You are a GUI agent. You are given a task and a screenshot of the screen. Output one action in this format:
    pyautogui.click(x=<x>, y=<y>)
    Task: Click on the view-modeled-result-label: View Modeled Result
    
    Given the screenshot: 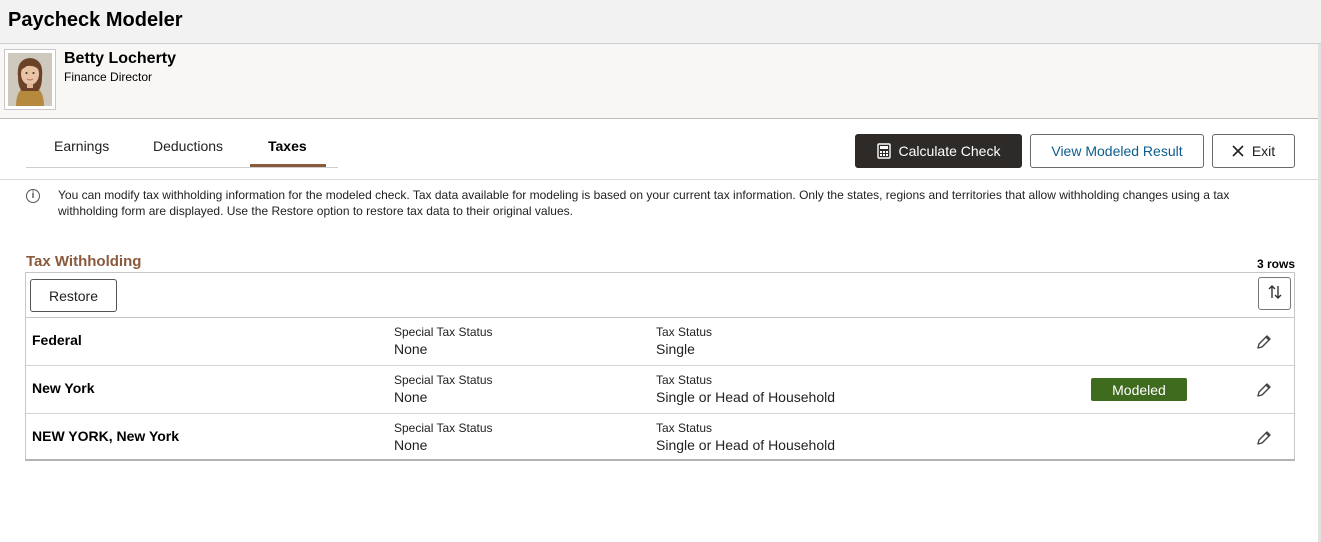 What is the action you would take?
    pyautogui.click(x=1117, y=151)
    